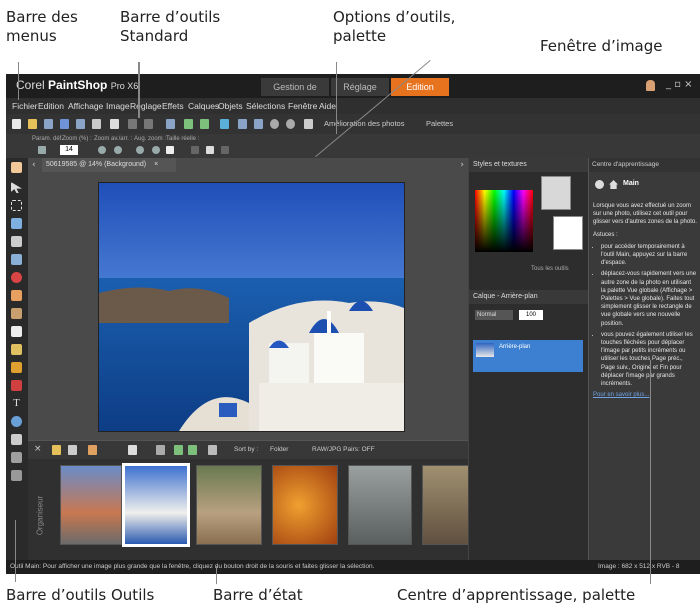  Describe the element at coordinates (650, 85) in the screenshot. I see `user-icon` at that location.